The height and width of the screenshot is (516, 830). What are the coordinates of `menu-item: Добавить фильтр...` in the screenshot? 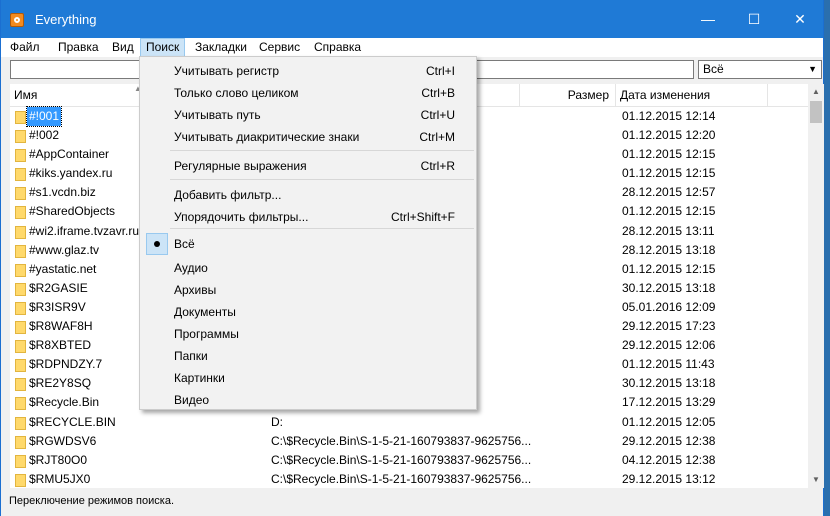 It's located at (308, 195).